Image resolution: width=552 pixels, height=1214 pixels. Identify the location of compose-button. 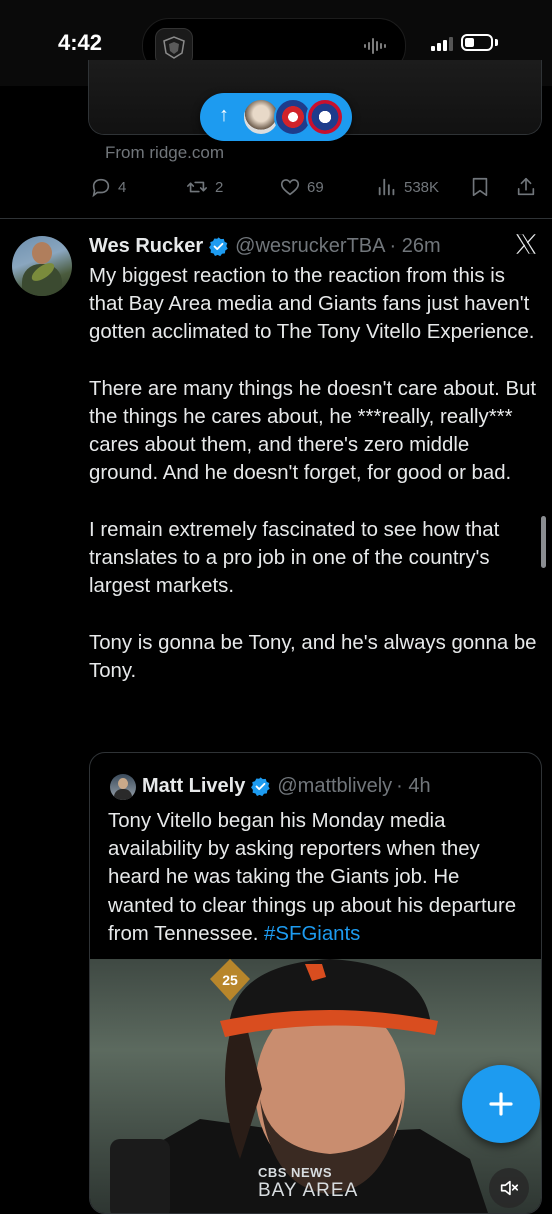
(501, 1104).